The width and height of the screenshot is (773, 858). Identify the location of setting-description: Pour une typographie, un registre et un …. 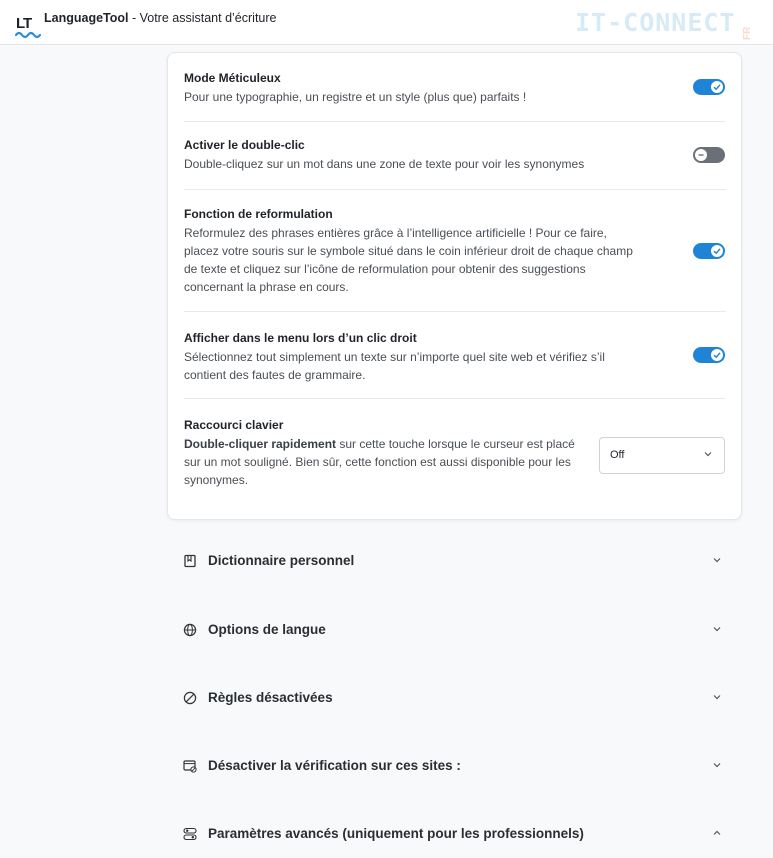
(355, 97).